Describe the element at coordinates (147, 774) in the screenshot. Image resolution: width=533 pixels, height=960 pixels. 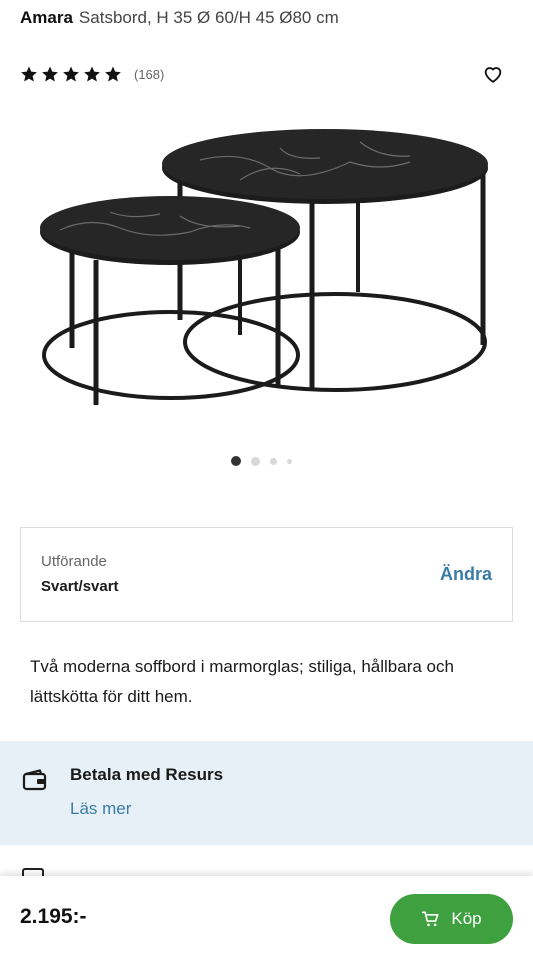
I see `payment-title: Betala med Resurs` at that location.